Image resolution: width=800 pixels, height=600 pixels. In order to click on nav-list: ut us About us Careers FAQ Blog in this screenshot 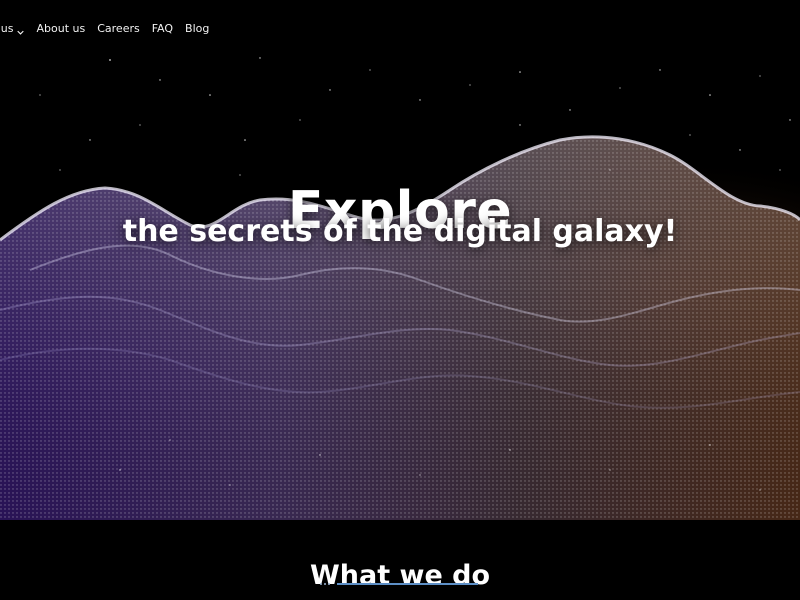, I will do `click(104, 29)`.